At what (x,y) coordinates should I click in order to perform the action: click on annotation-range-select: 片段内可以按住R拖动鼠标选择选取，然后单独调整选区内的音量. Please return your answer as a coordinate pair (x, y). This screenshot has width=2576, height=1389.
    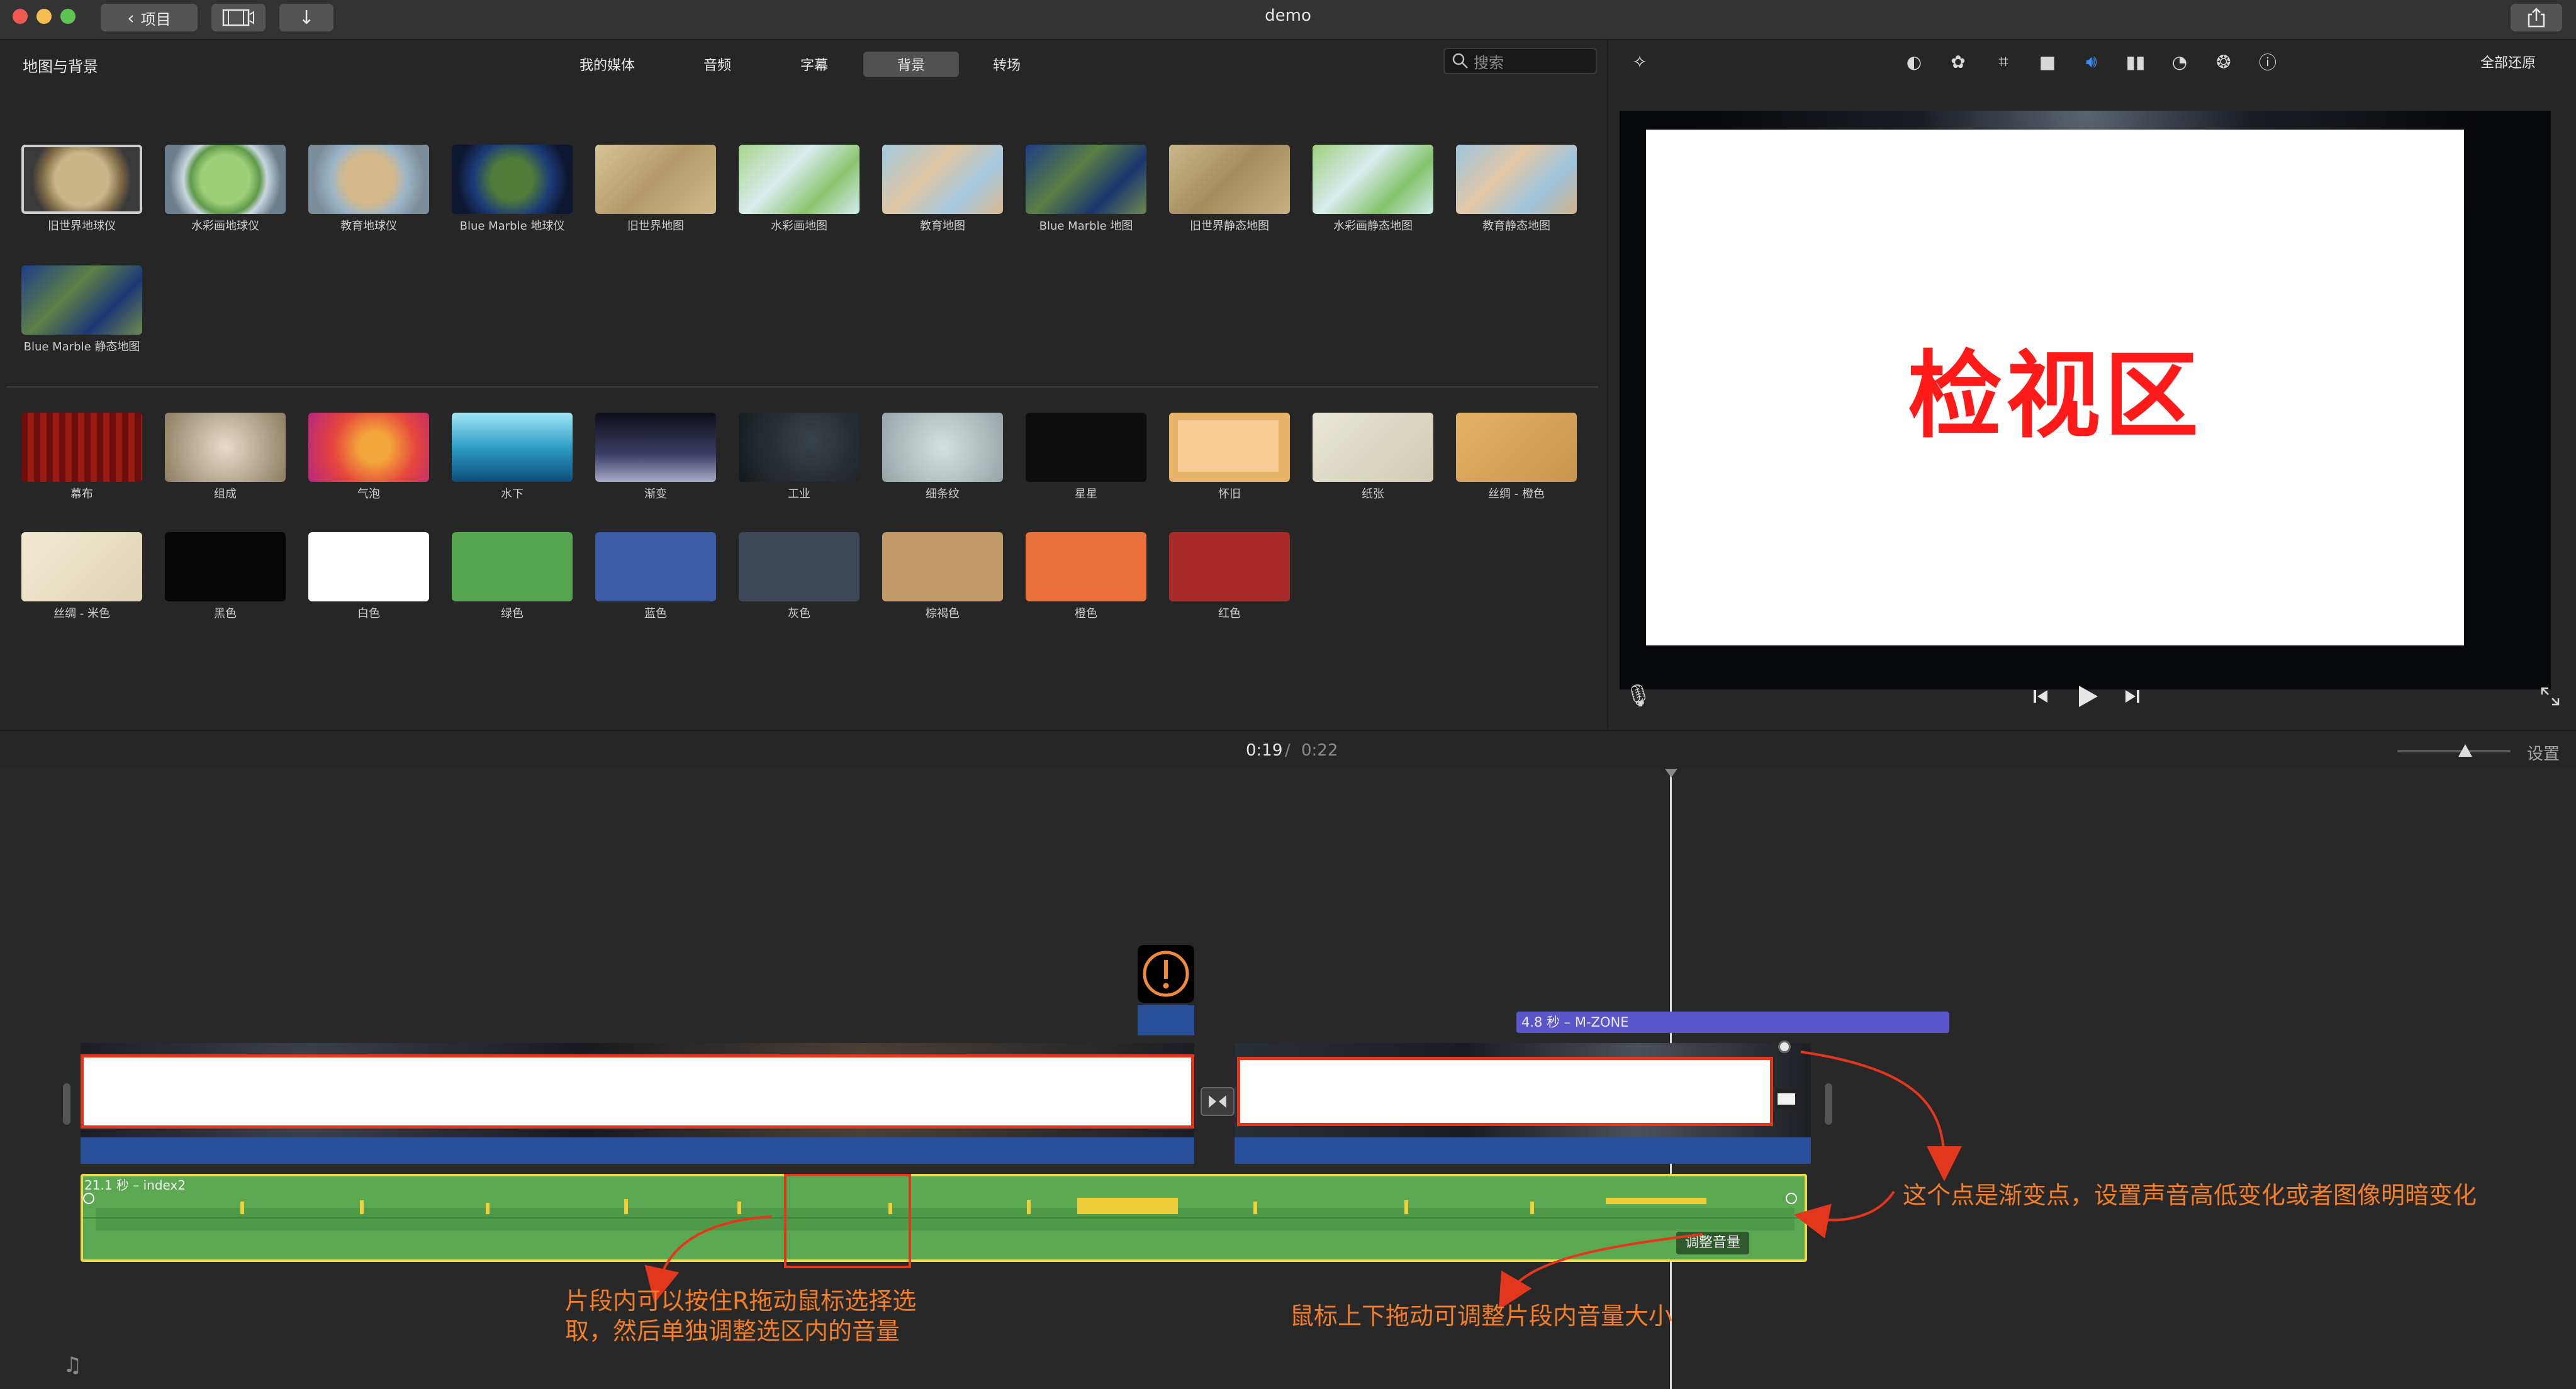
    Looking at the image, I should click on (741, 1316).